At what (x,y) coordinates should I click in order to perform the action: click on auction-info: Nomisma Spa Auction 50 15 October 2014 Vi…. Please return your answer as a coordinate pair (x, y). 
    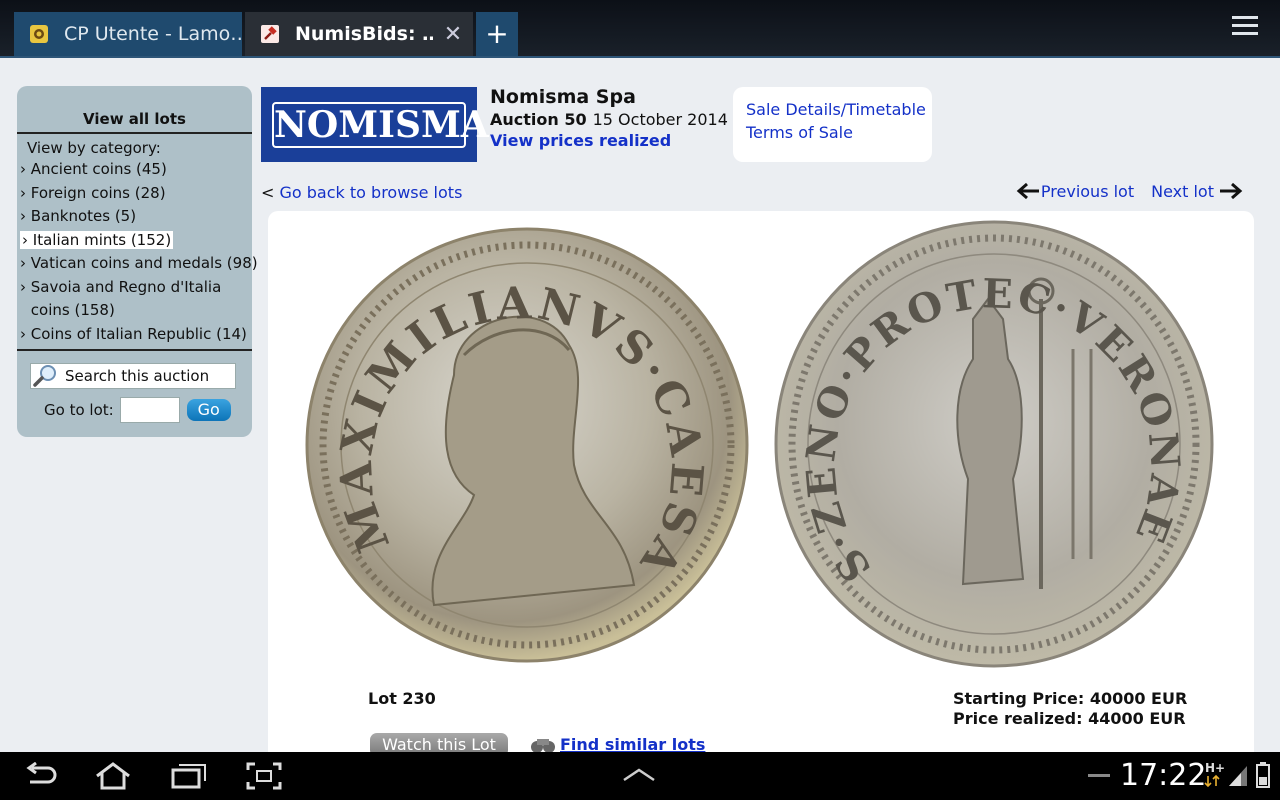
    Looking at the image, I should click on (609, 118).